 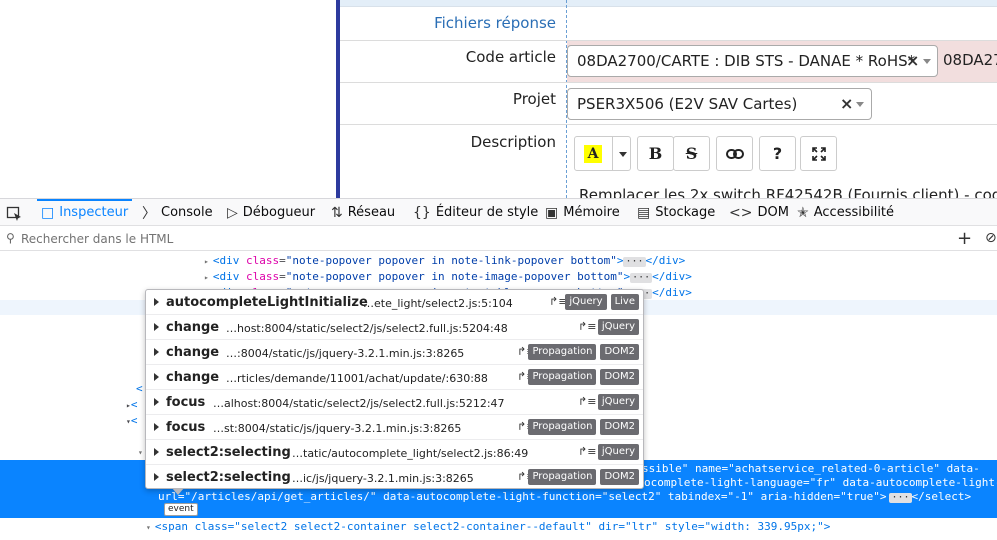 I want to click on text-color-button: A, so click(x=602, y=153).